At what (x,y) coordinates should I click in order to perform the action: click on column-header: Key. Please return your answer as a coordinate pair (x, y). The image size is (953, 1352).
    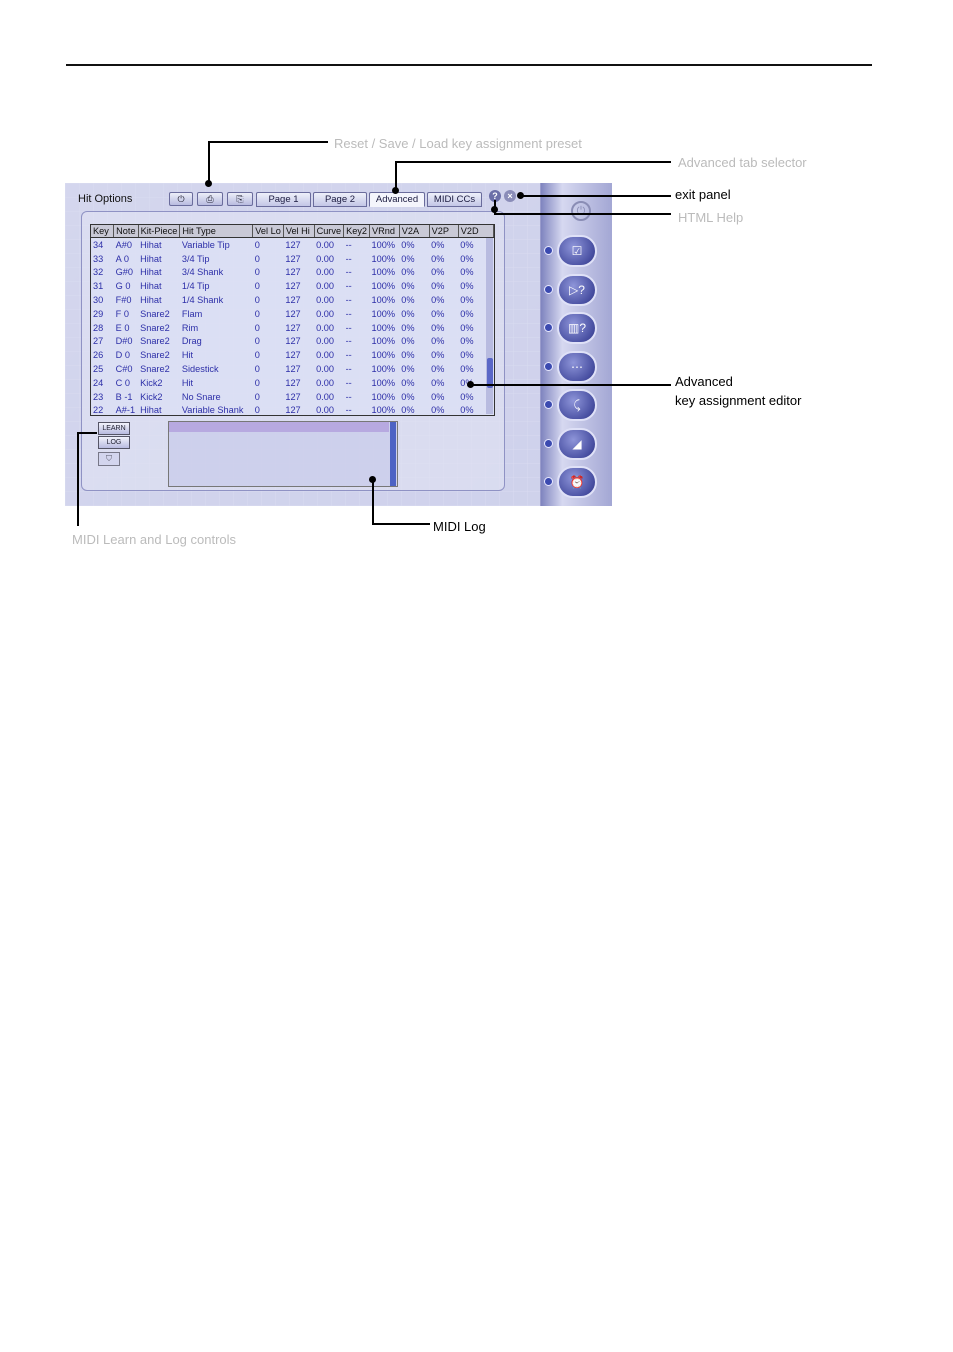
    Looking at the image, I should click on (103, 231).